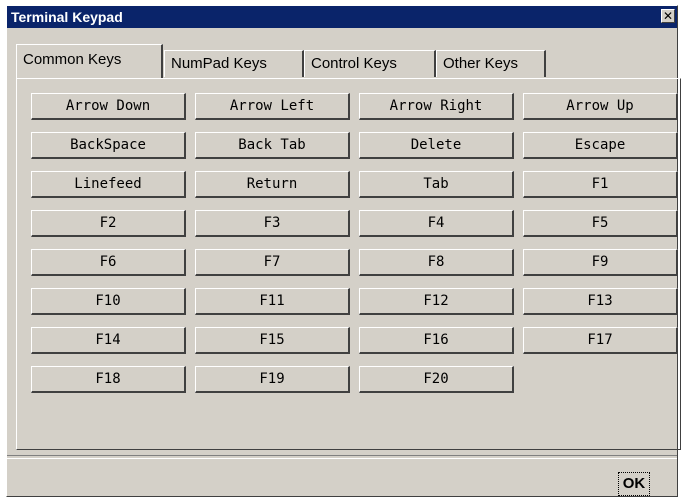 This screenshot has width=683, height=502. Describe the element at coordinates (342, 17) in the screenshot. I see `title-bar: Terminal Keypad ✕` at that location.